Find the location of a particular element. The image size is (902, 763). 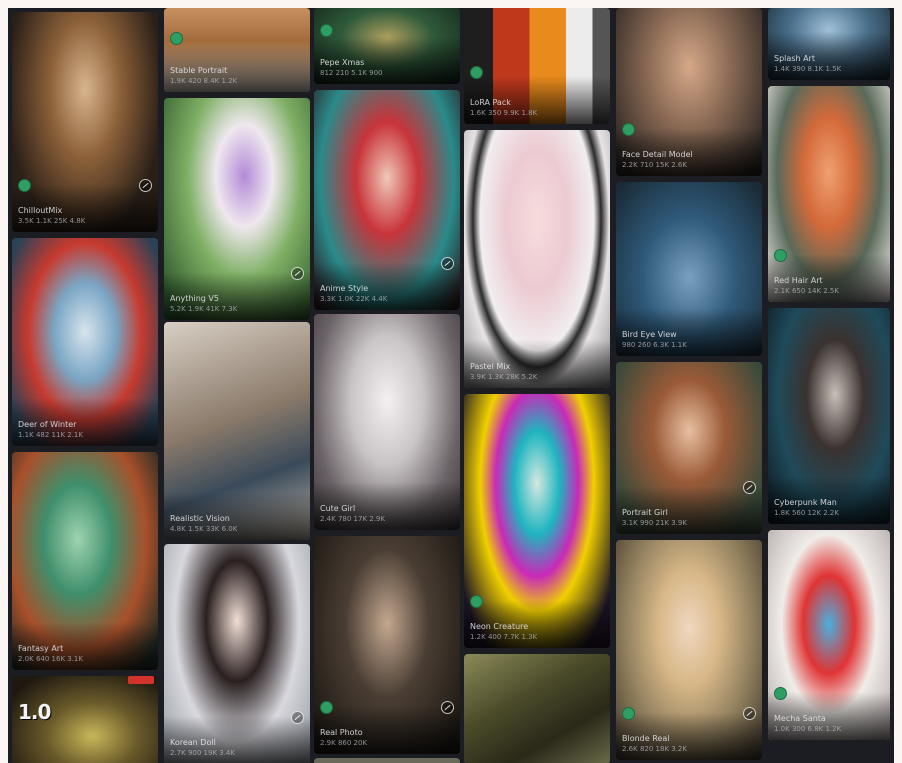

model-card: Fantasy Art 2.0K 640 16K 3.1K is located at coordinates (85, 561).